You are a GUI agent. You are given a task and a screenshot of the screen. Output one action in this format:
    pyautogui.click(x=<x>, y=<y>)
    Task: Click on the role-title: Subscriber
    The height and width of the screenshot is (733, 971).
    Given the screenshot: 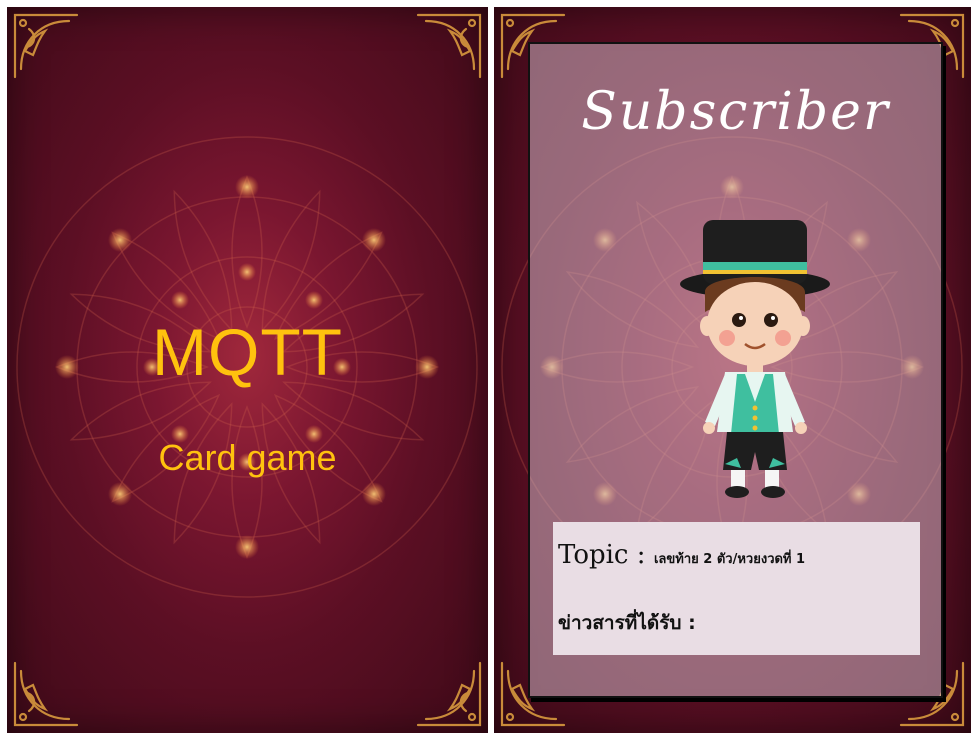 What is the action you would take?
    pyautogui.click(x=735, y=112)
    